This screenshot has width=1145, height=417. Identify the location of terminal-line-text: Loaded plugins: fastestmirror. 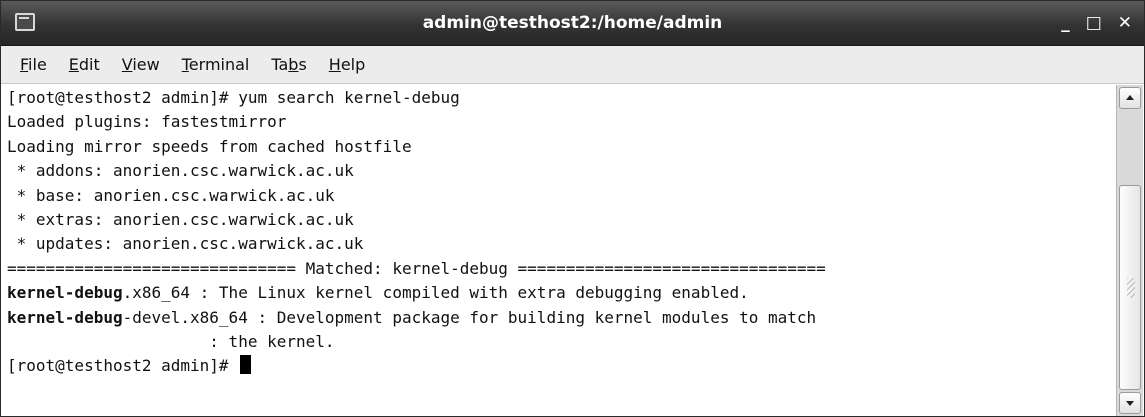
(147, 122).